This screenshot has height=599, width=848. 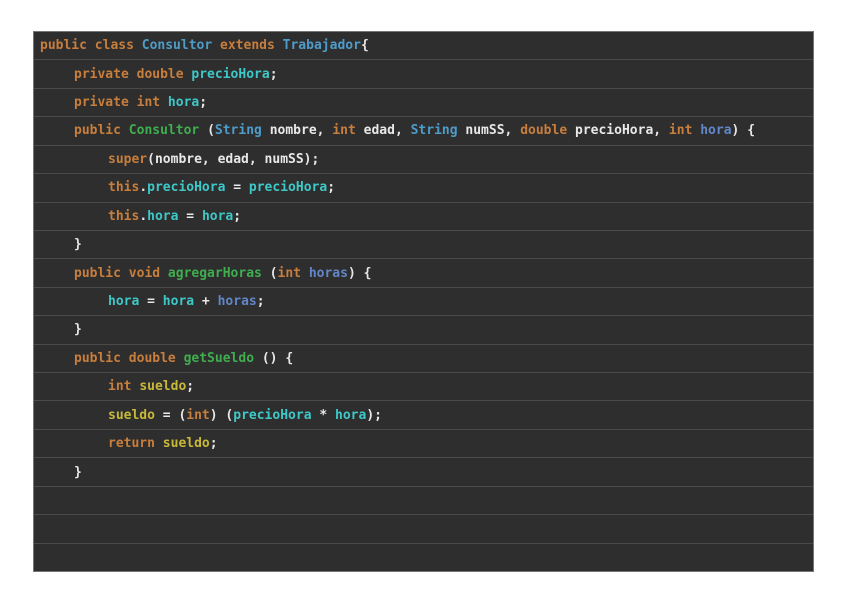 I want to click on code-token-kw: public class, so click(x=91, y=46).